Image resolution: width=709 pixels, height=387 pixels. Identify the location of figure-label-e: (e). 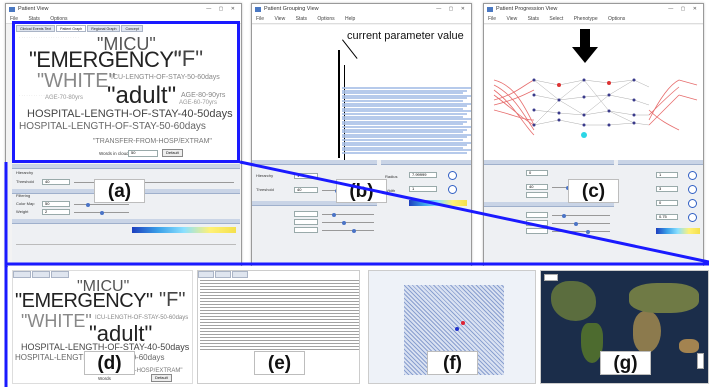
(279, 363).